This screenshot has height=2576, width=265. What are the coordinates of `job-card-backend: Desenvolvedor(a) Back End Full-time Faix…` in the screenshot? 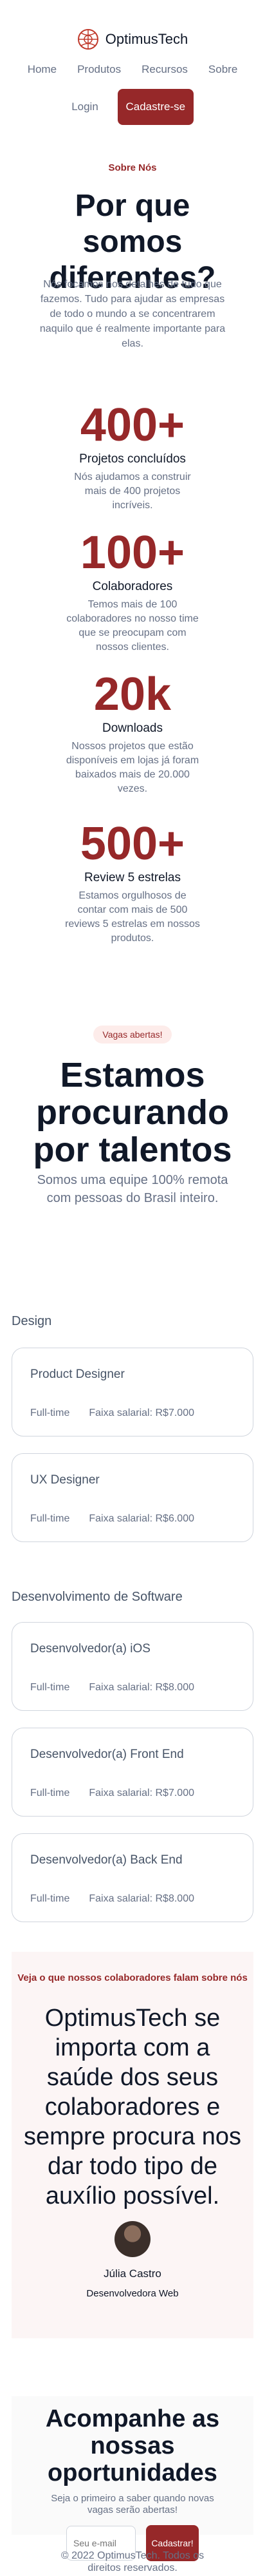 It's located at (132, 1878).